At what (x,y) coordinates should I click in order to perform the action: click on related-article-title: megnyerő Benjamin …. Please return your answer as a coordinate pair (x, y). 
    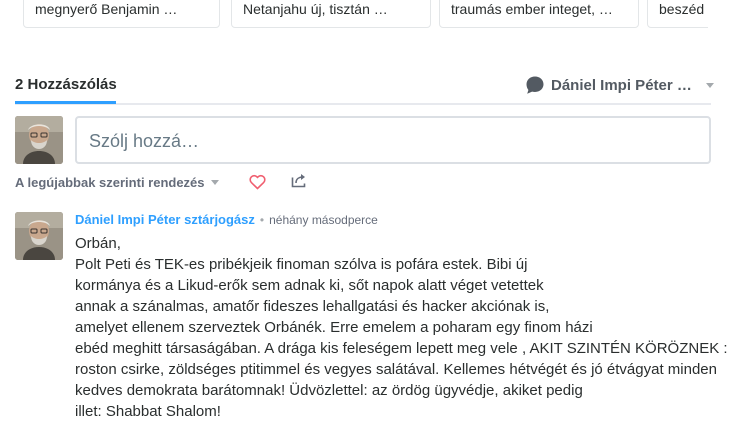
    Looking at the image, I should click on (106, 9).